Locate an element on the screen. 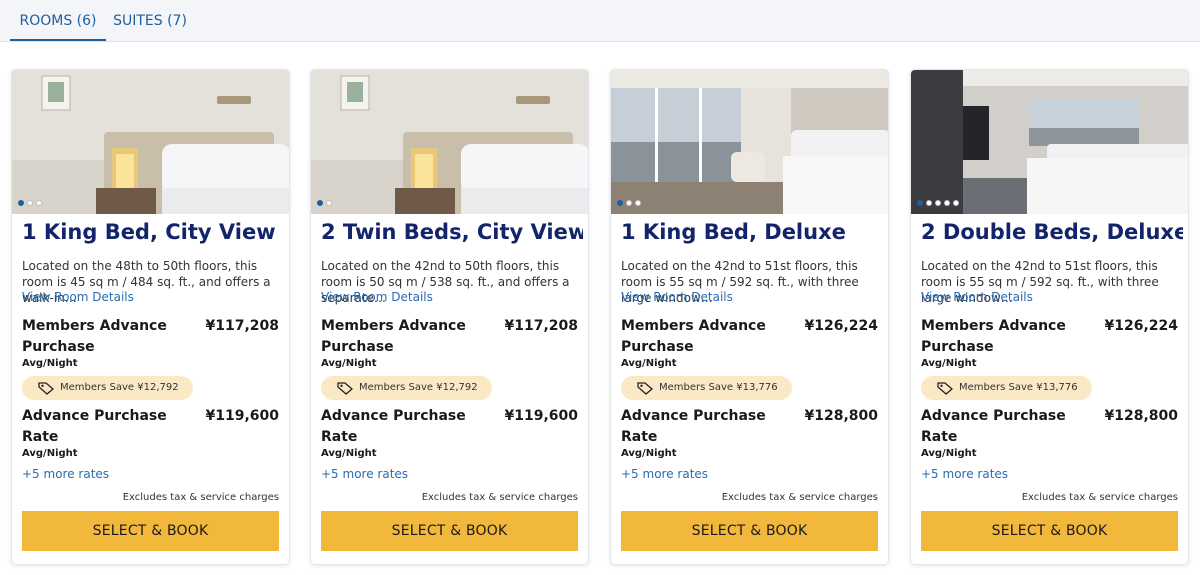 The image size is (1200, 575). room-title: 2 Double Beds, Deluxe is located at coordinates (1052, 232).